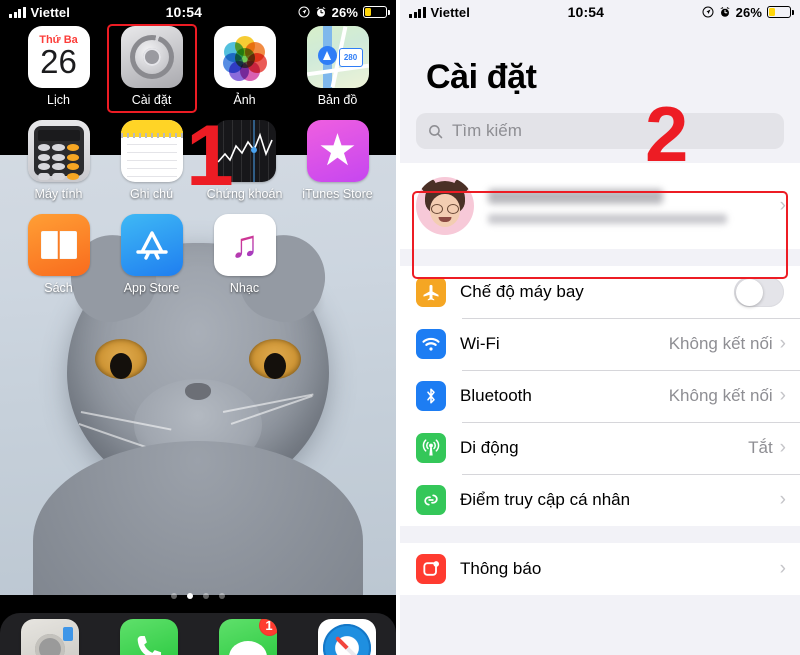 The height and width of the screenshot is (655, 800). I want to click on app-icon-app-store: App Store, so click(151, 254).